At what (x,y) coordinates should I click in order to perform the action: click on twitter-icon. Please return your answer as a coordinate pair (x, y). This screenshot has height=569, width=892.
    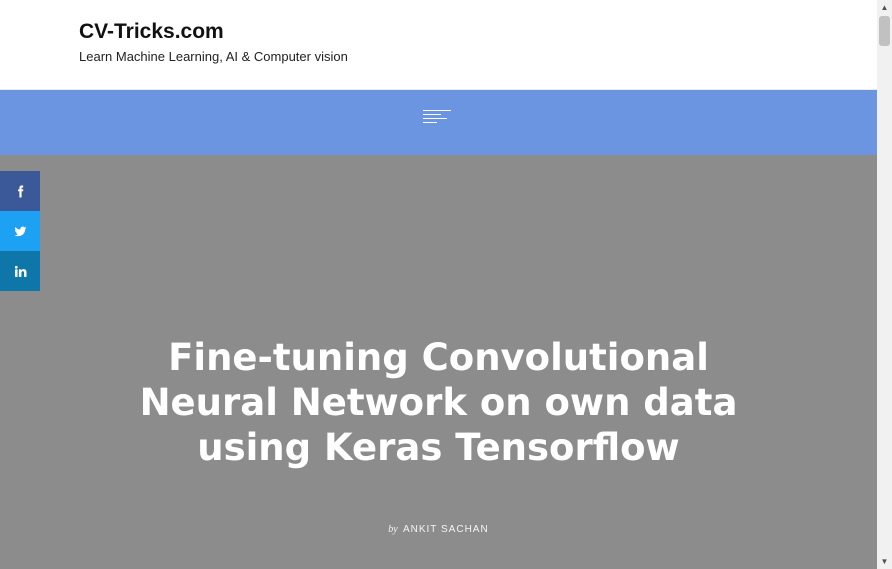
    Looking at the image, I should click on (20, 231).